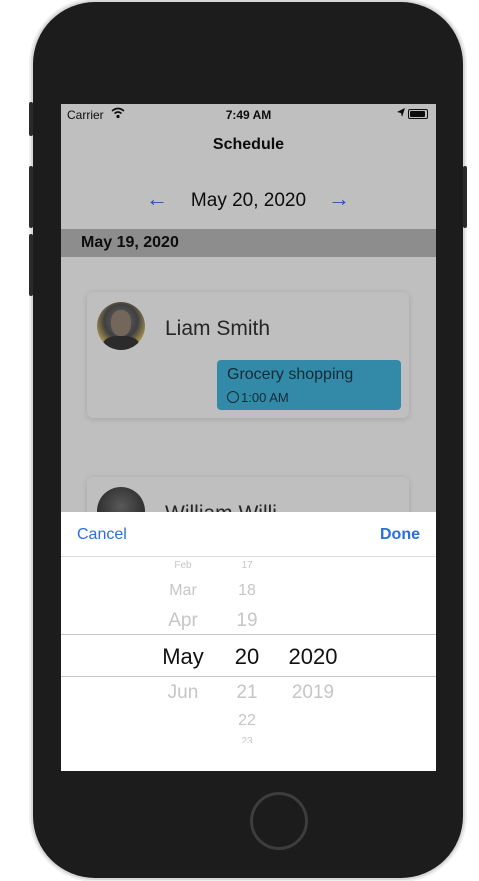 The height and width of the screenshot is (881, 479). What do you see at coordinates (465, 197) in the screenshot?
I see `power-button` at bounding box center [465, 197].